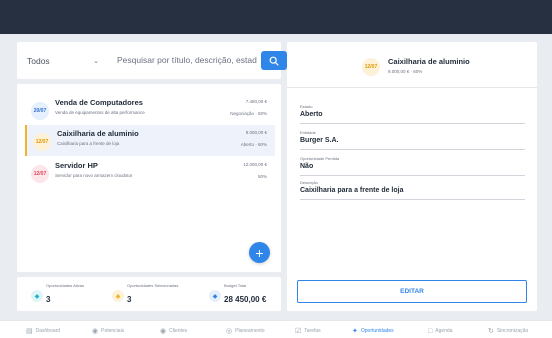 The width and height of the screenshot is (552, 338). I want to click on selected-opportunities-icon: ◆, so click(118, 296).